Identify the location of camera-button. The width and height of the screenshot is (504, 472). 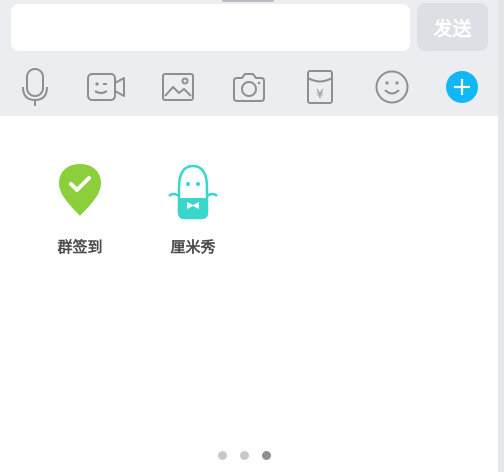
(249, 87).